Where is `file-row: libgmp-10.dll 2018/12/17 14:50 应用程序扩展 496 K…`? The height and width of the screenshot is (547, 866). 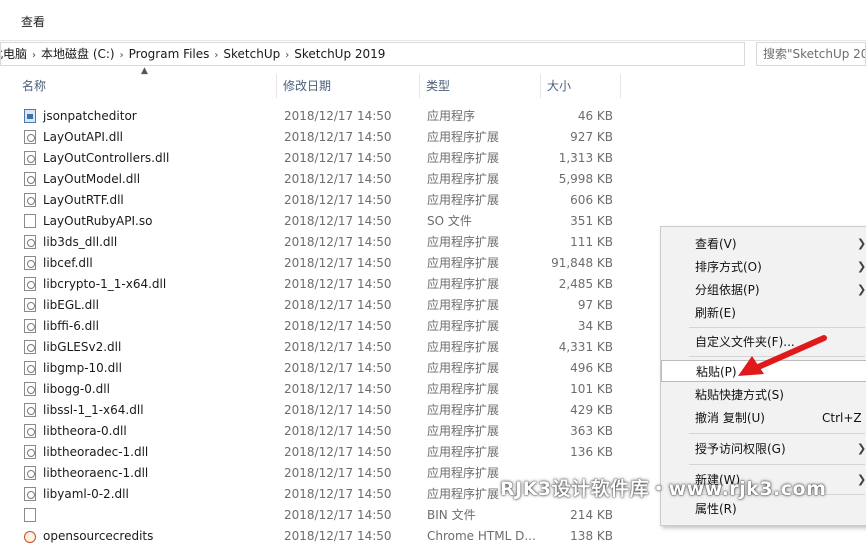
file-row: libgmp-10.dll 2018/12/17 14:50 应用程序扩展 496 K… is located at coordinates (330, 368).